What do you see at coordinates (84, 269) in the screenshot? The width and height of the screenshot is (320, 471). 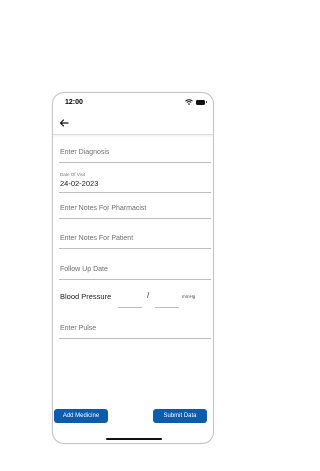 I see `follow-up-date-placeholder: Follow Up Date` at bounding box center [84, 269].